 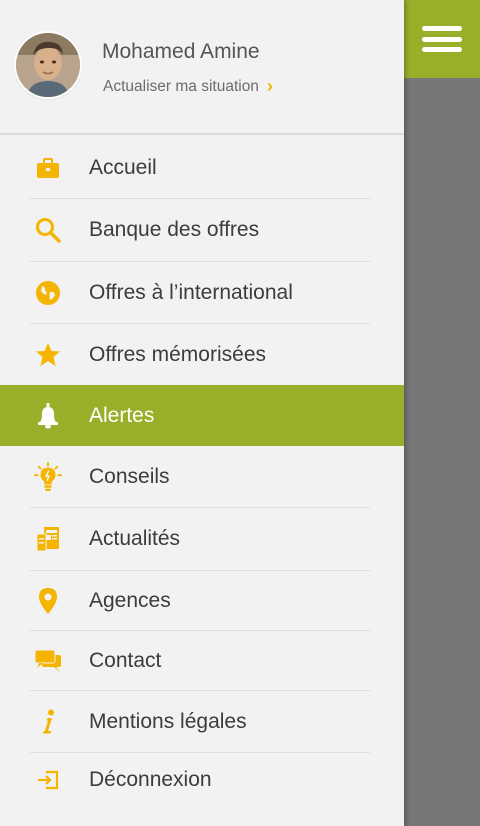 I want to click on menu-item-label: Mentions légales, so click(x=168, y=721).